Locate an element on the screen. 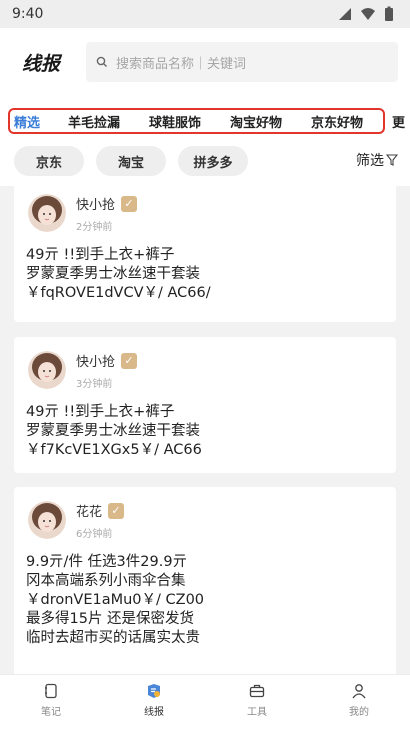 The width and height of the screenshot is (410, 729). battery-icon is located at coordinates (389, 13).